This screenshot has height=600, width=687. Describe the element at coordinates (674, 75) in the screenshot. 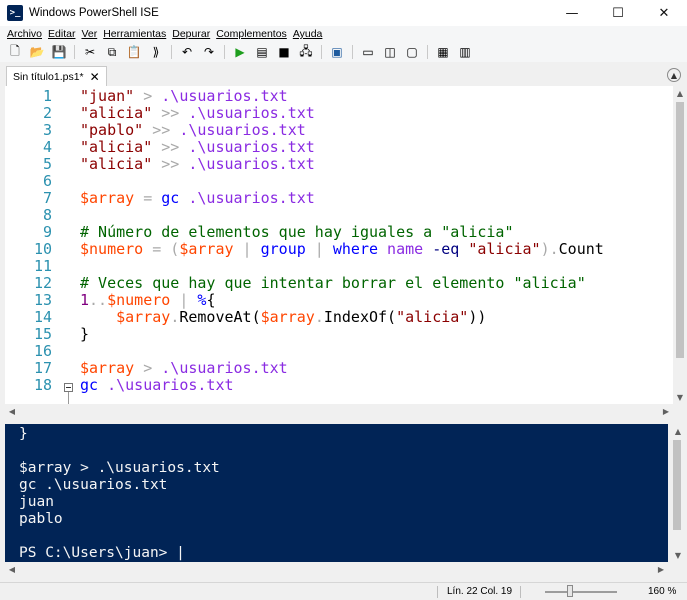

I see `collapse-script-pane-icon: ▲` at that location.